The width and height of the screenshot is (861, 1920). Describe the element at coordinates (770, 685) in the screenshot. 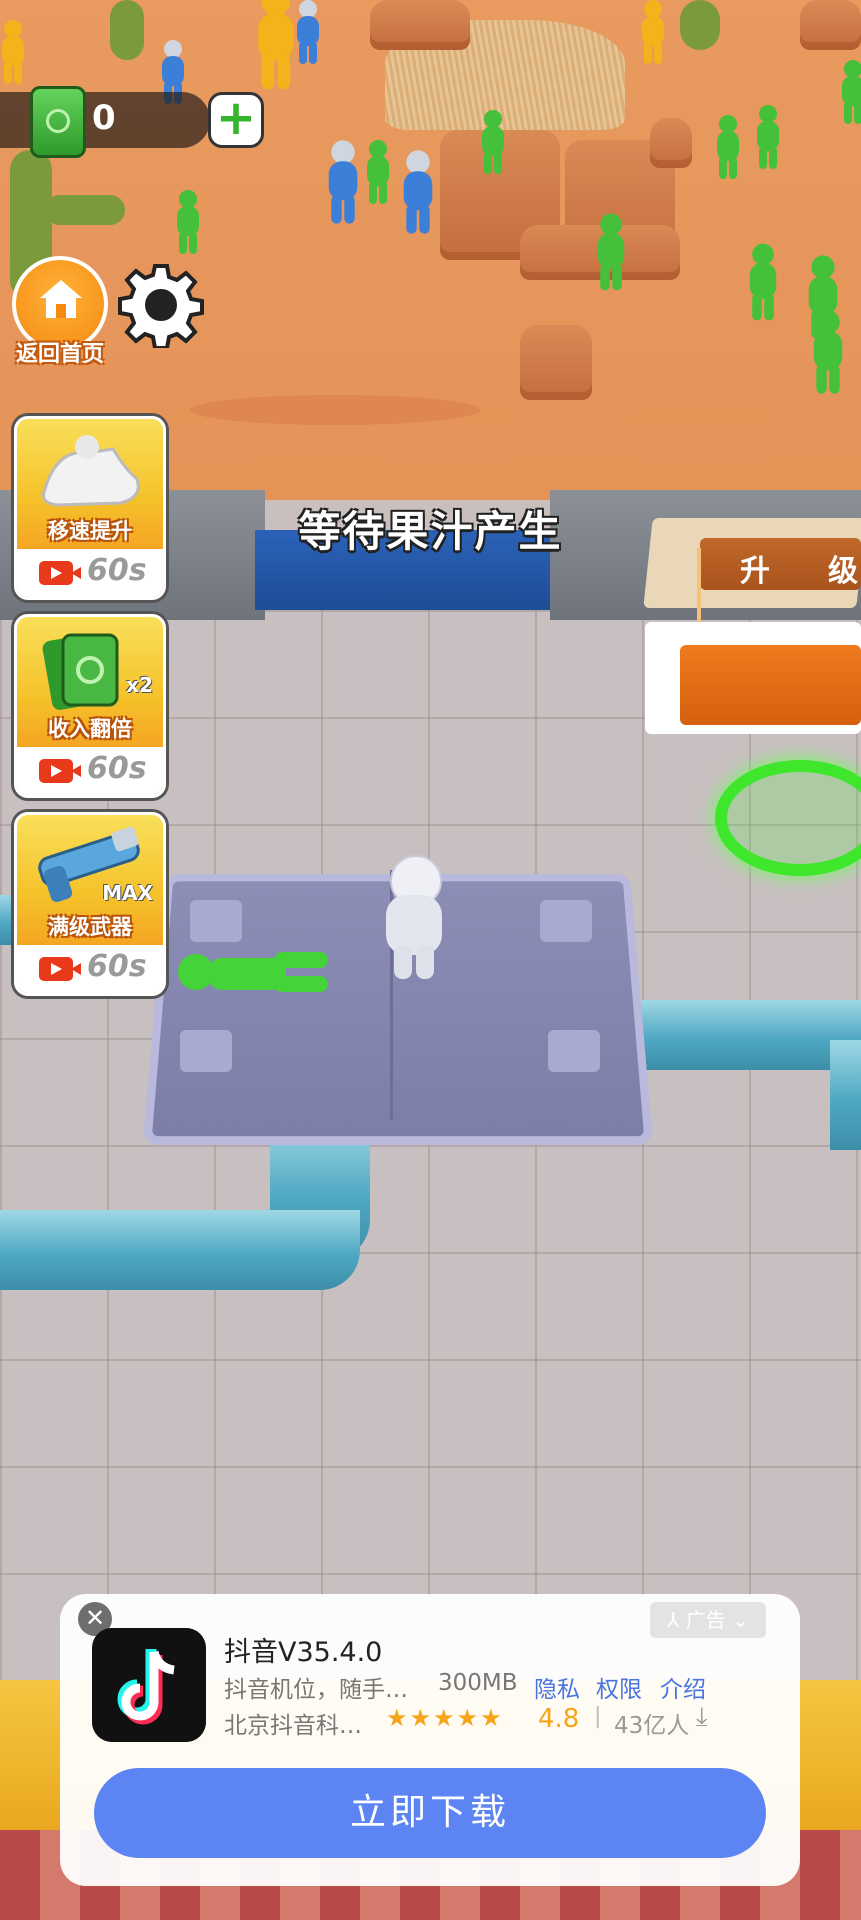

I see `upgrade-crate` at that location.